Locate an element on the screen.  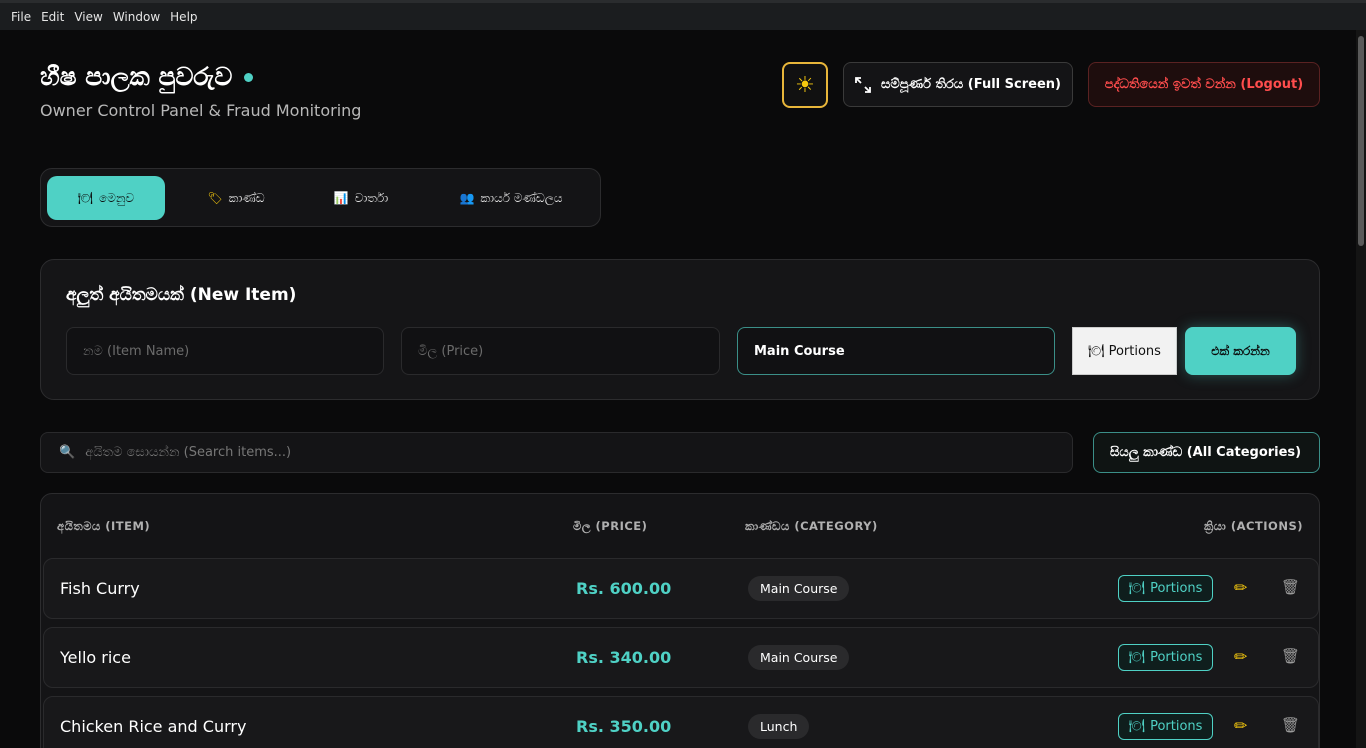
item-name: Yello rice is located at coordinates (95, 657).